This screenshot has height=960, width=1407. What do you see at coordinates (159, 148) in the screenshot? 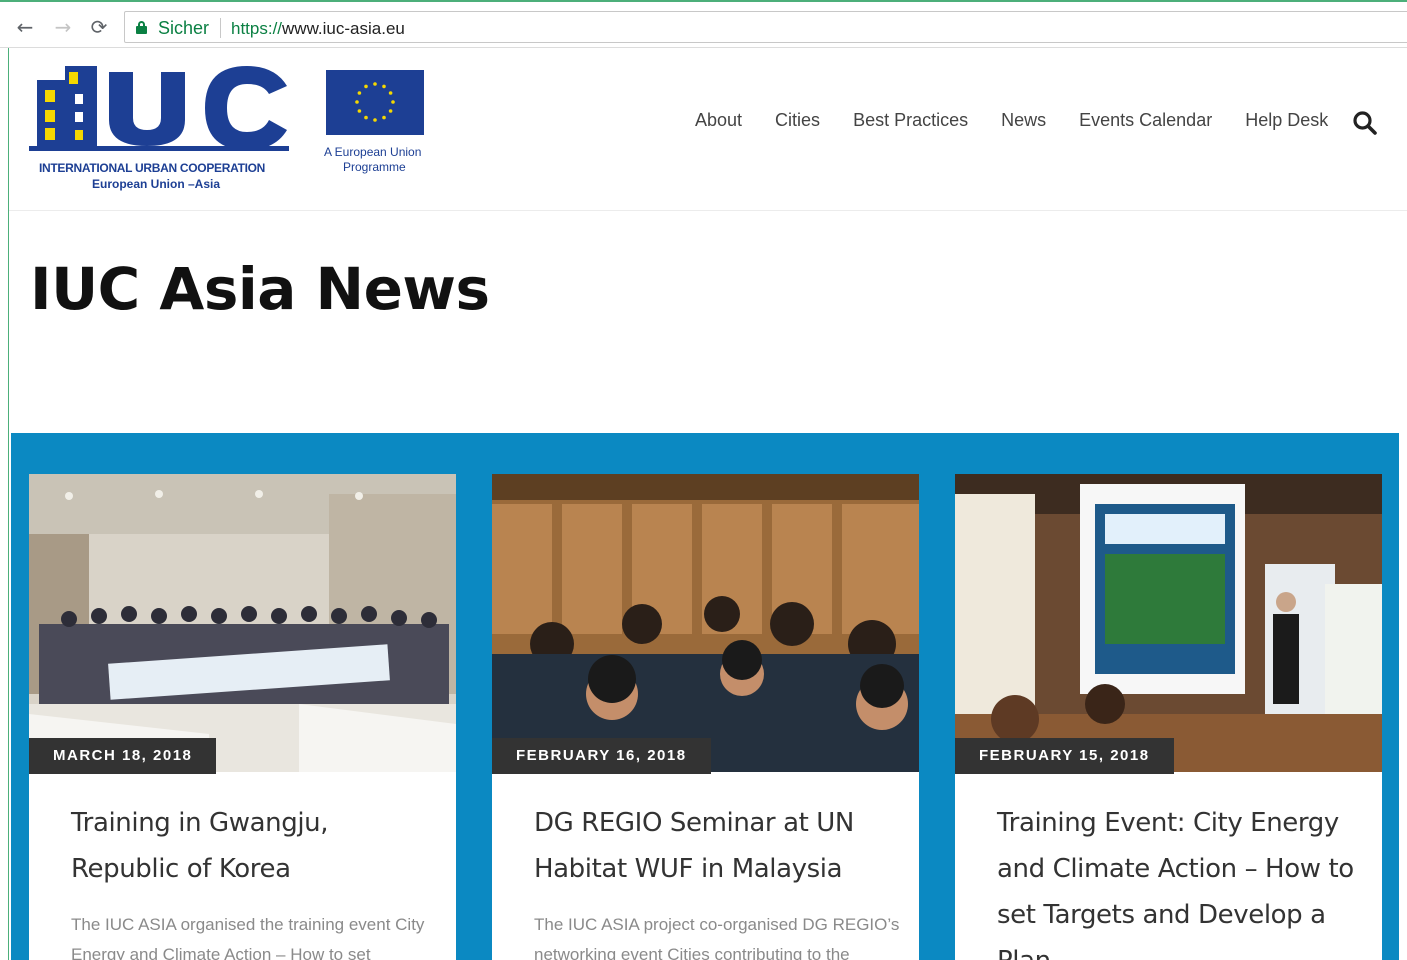
I see `iuc-logo-underline` at bounding box center [159, 148].